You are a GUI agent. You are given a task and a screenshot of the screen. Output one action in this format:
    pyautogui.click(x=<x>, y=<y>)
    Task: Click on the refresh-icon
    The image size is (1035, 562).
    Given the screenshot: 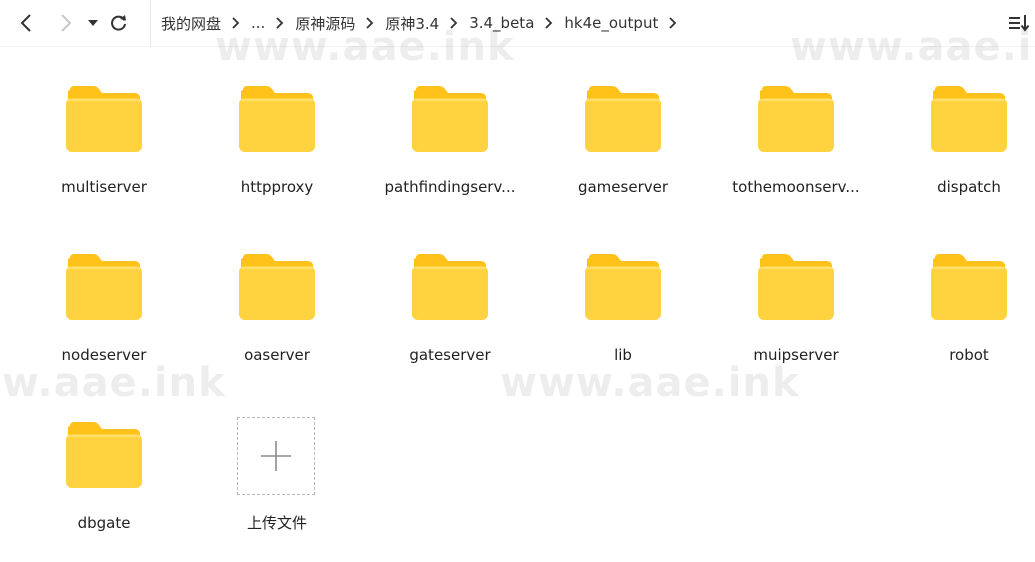 What is the action you would take?
    pyautogui.click(x=118, y=23)
    